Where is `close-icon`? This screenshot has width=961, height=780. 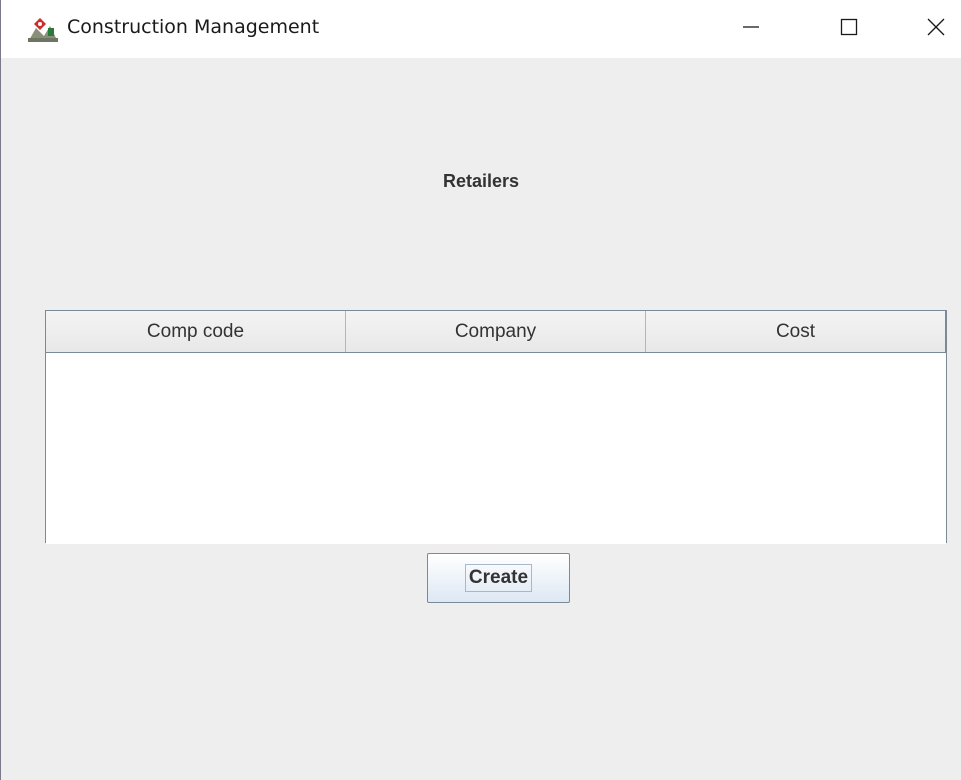 close-icon is located at coordinates (936, 29).